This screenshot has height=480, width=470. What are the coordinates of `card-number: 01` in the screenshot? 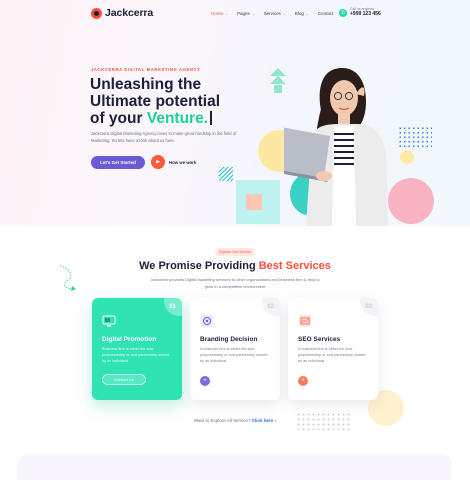 It's located at (172, 307).